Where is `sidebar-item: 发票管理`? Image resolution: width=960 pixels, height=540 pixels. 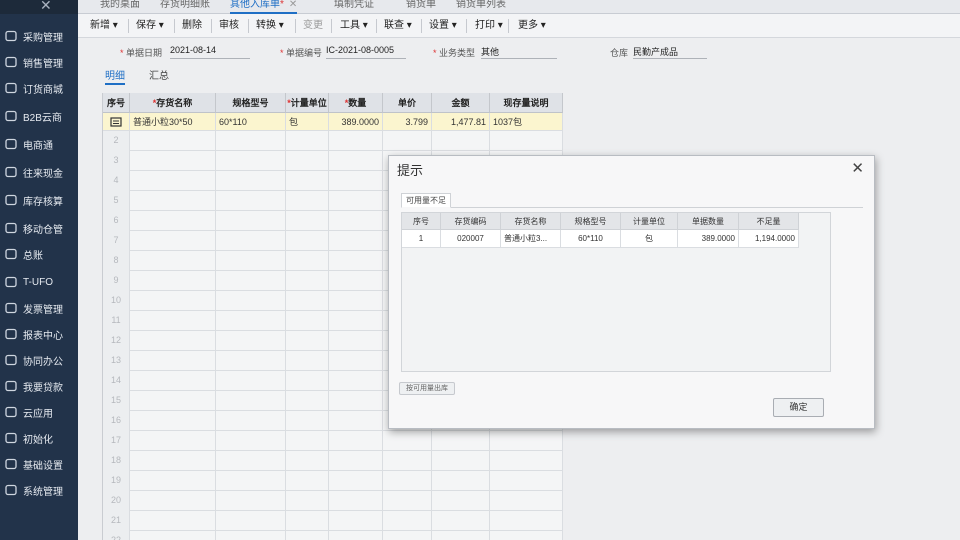
sidebar-item: 发票管理 is located at coordinates (39, 308).